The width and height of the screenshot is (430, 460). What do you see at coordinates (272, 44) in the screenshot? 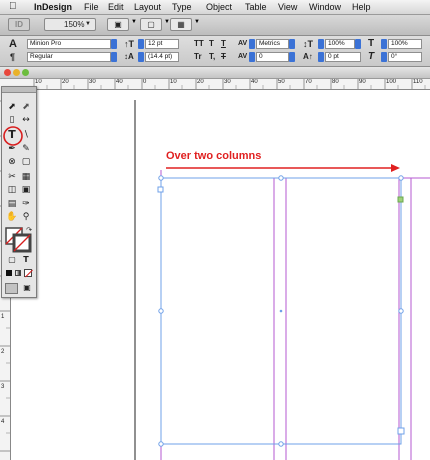
I see `kerning-field: Metrics` at bounding box center [272, 44].